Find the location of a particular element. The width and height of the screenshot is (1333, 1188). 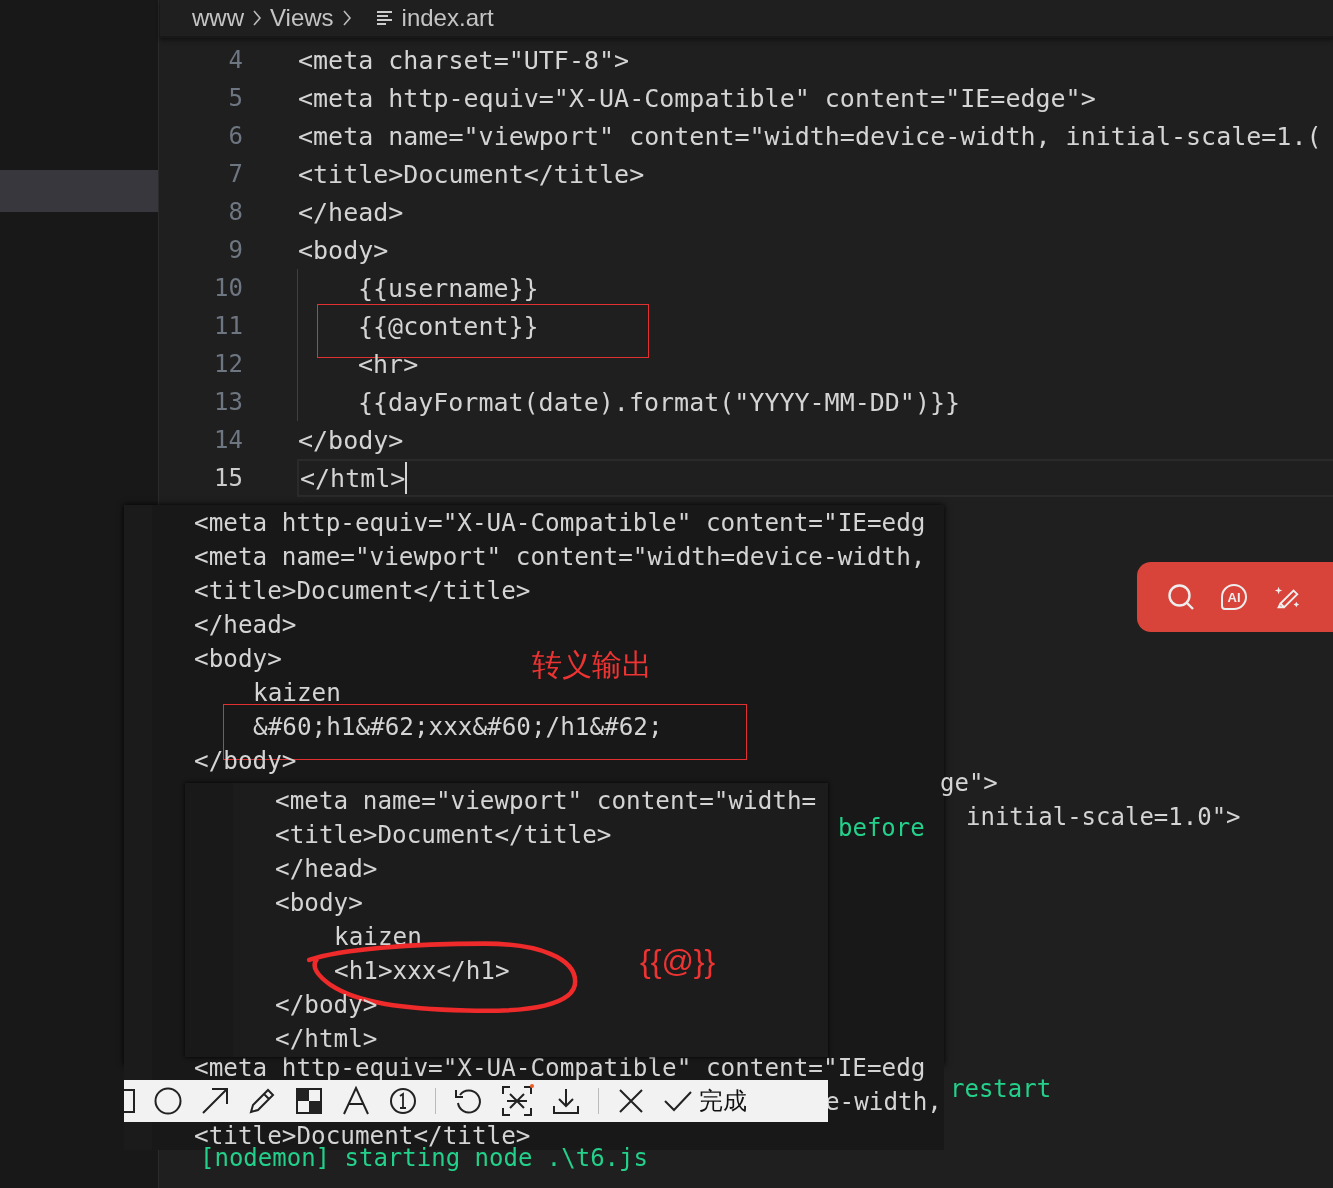

code-text: initial-scale=1.0"> is located at coordinates (1103, 817).